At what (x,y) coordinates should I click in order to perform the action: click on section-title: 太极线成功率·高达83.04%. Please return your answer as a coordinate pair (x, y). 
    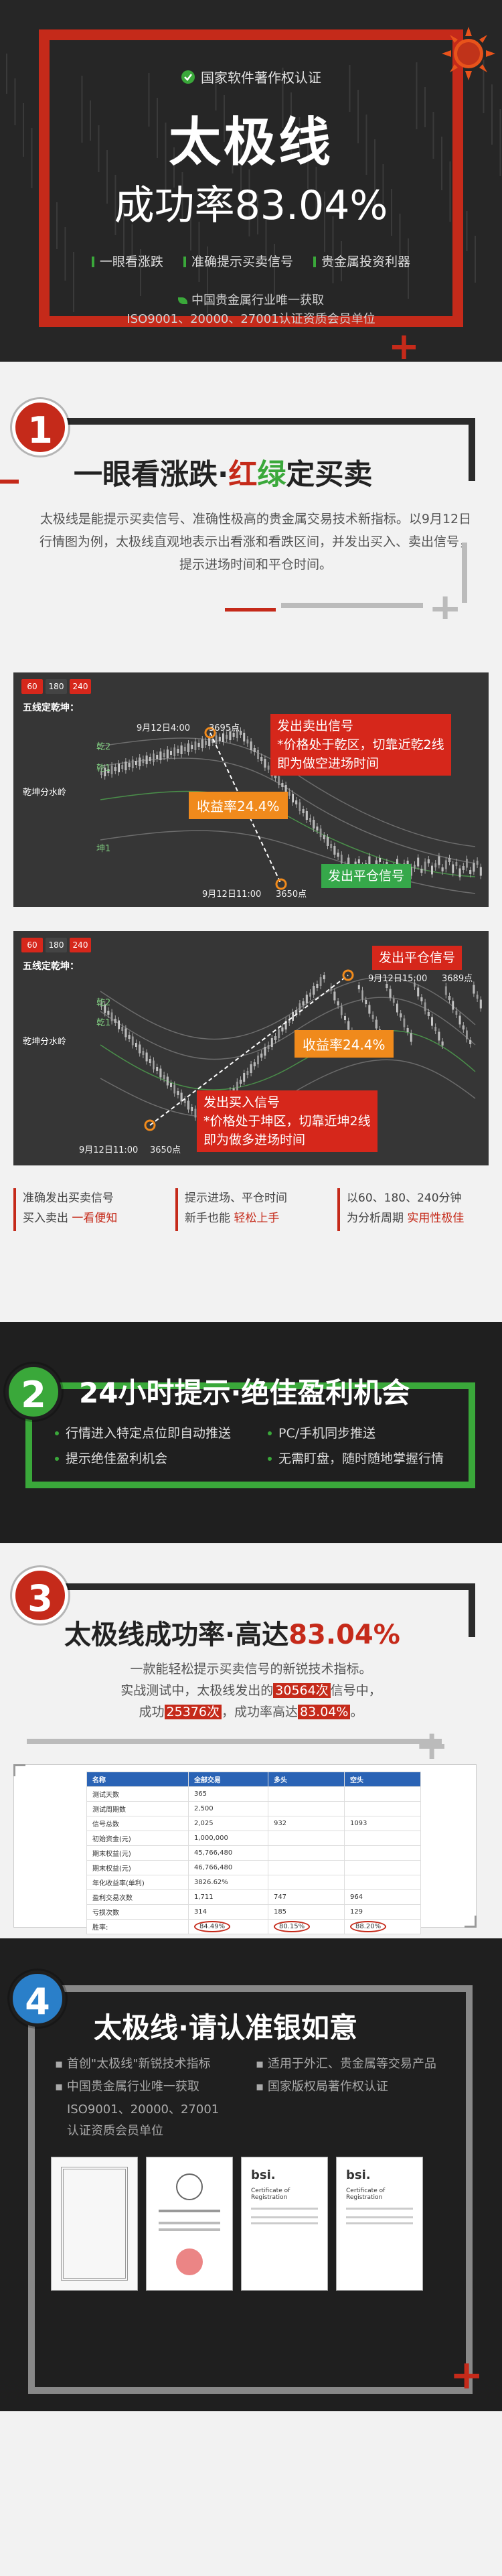
    Looking at the image, I should click on (232, 1635).